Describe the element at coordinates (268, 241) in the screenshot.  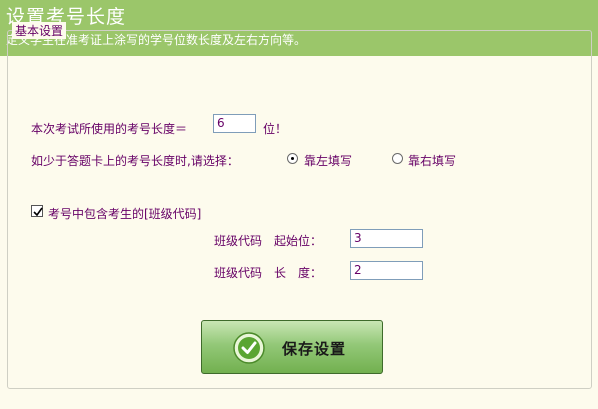
I see `class-start-label: 班级代码 起始位：` at that location.